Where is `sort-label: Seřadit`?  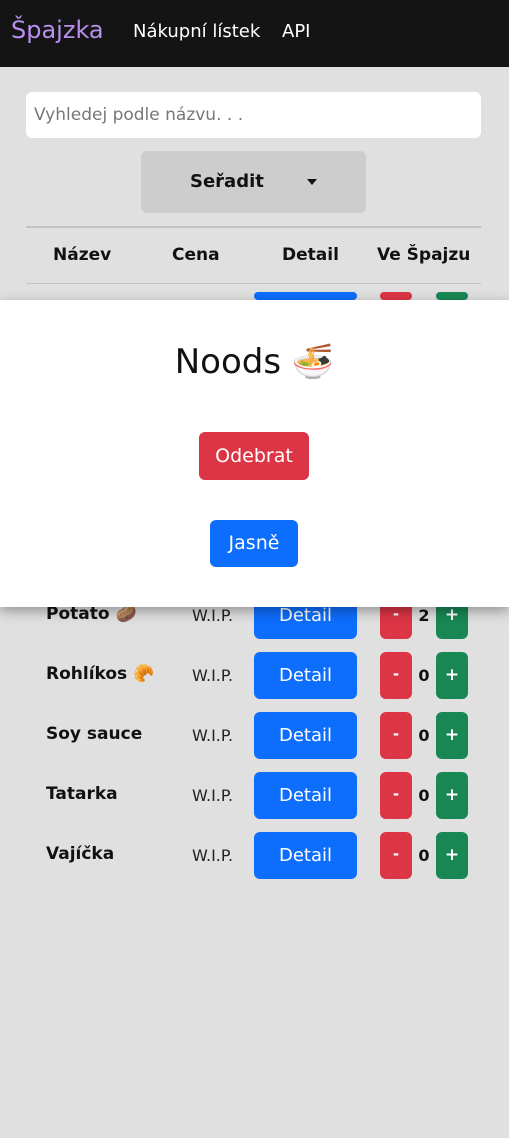 sort-label: Seřadit is located at coordinates (227, 181).